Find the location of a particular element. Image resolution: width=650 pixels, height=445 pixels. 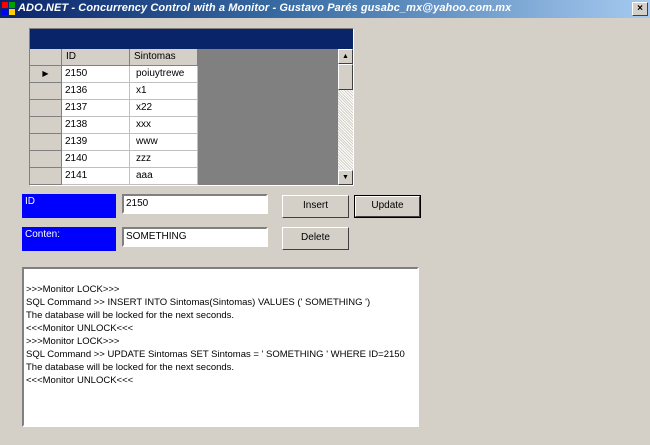

table-row: 2136 x1 is located at coordinates (114, 91).